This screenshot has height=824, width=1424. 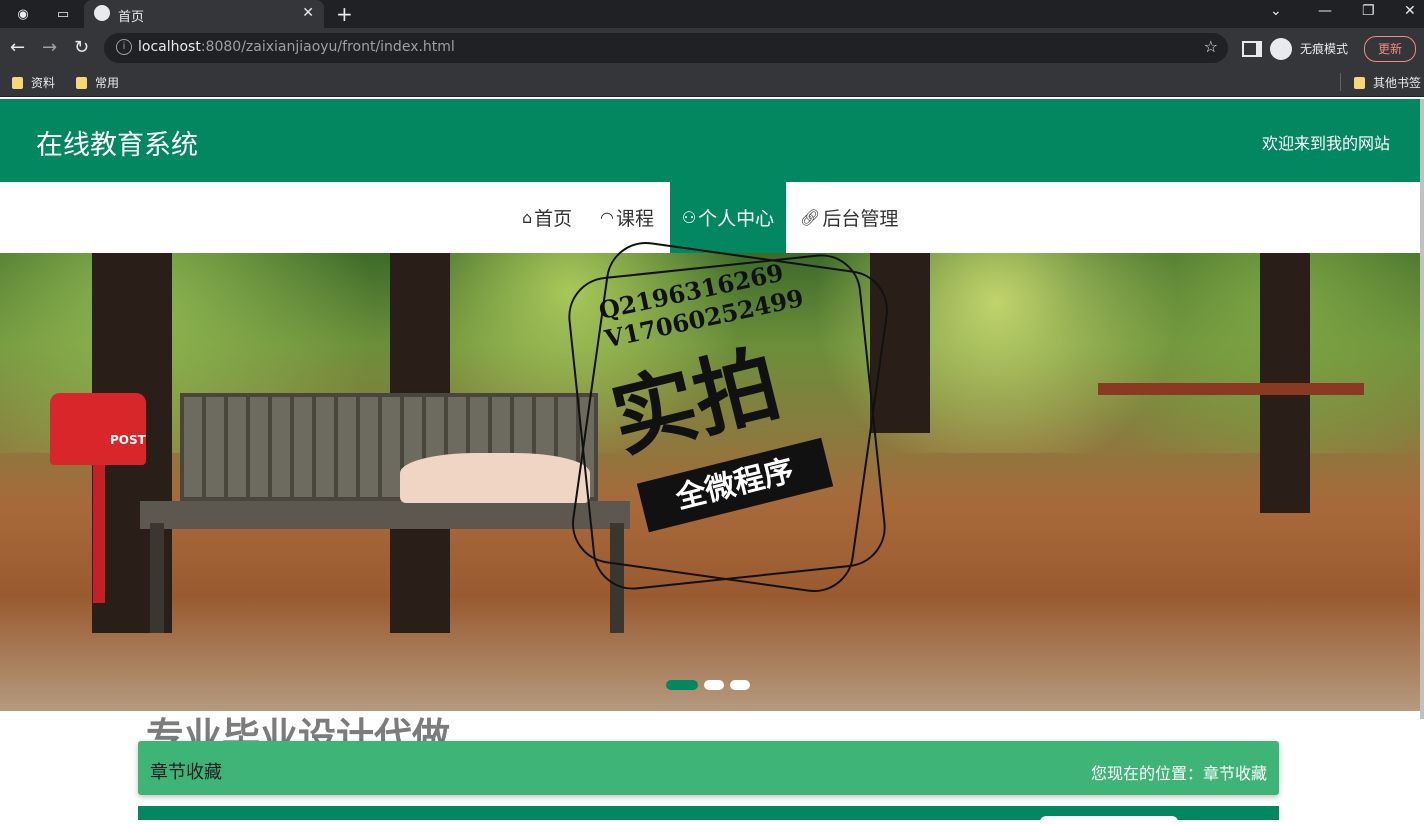 I want to click on window-close-button: ✕, so click(x=1410, y=11).